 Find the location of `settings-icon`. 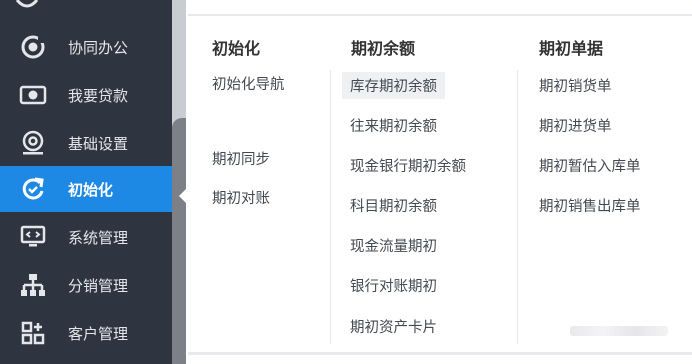

settings-icon is located at coordinates (33, 143).